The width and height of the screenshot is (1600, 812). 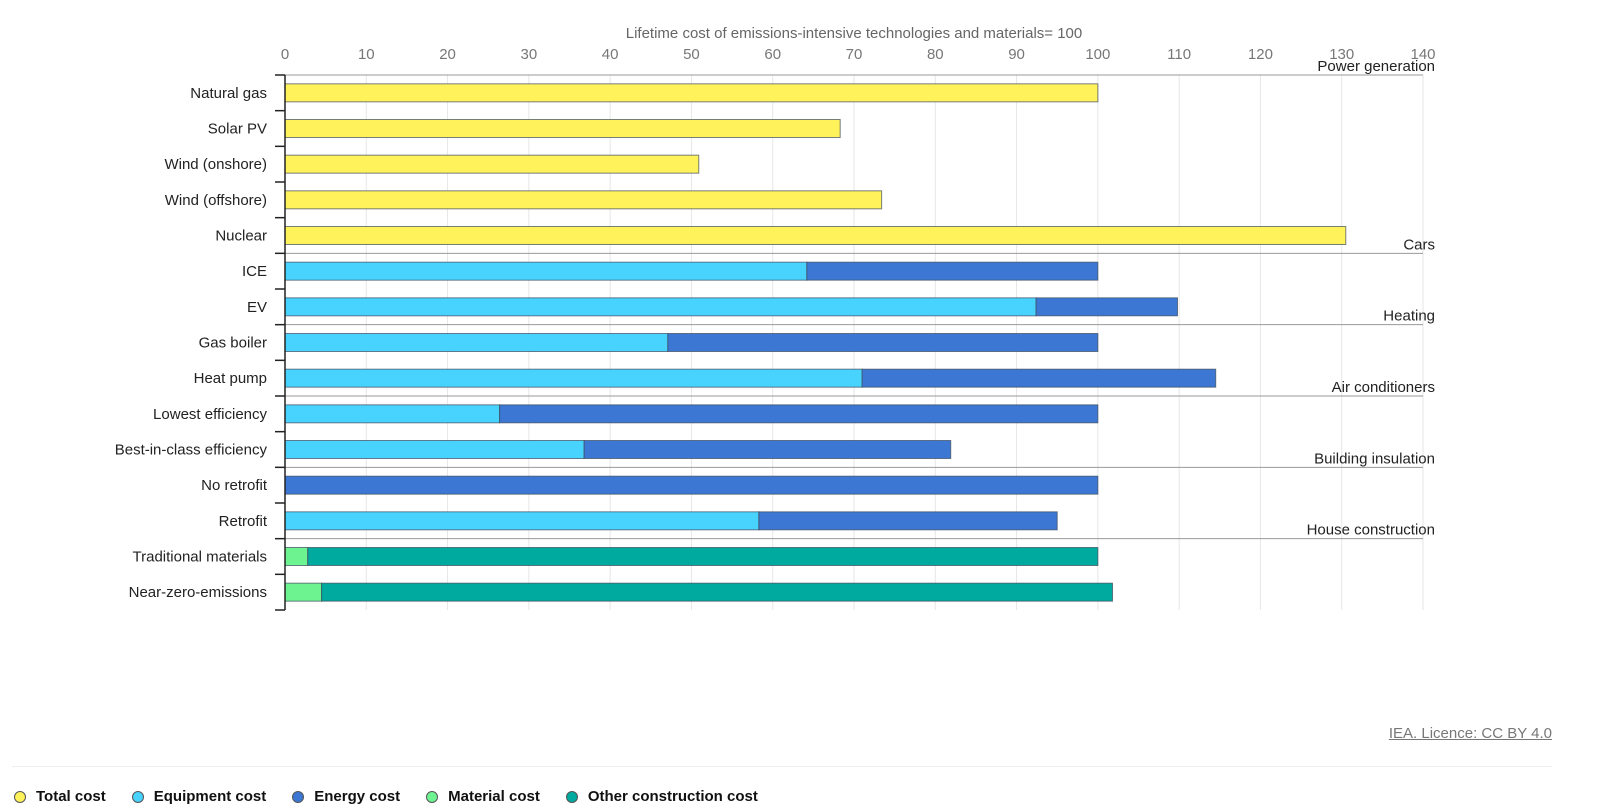 I want to click on x-tick-label: 40, so click(x=610, y=54).